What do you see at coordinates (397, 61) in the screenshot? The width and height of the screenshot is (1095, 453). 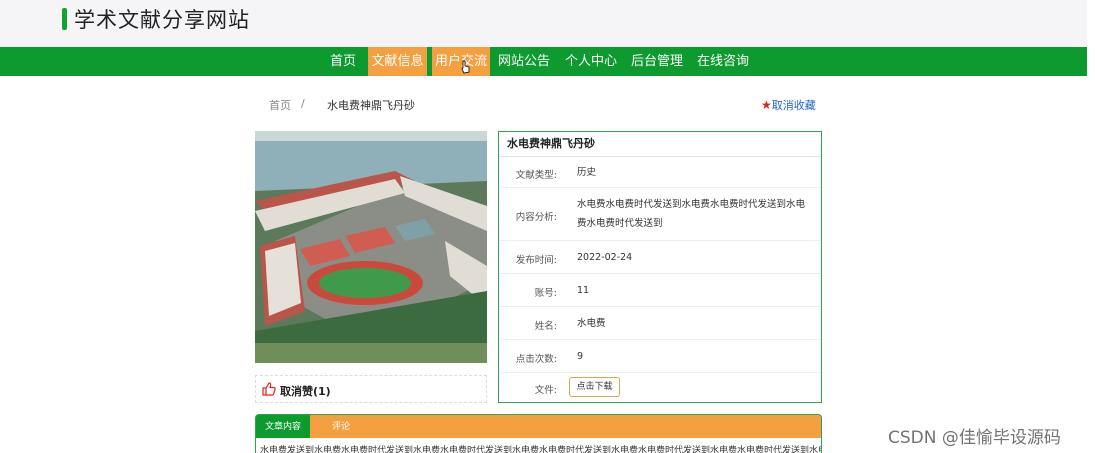 I see `nav-item-literature: 文献信息` at bounding box center [397, 61].